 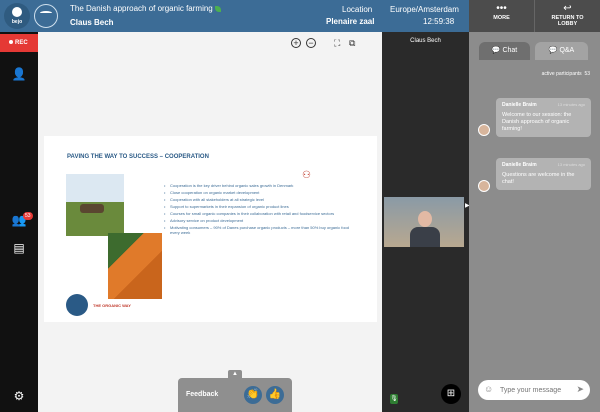 I want to click on feedback-label: Feedback, so click(x=202, y=394).